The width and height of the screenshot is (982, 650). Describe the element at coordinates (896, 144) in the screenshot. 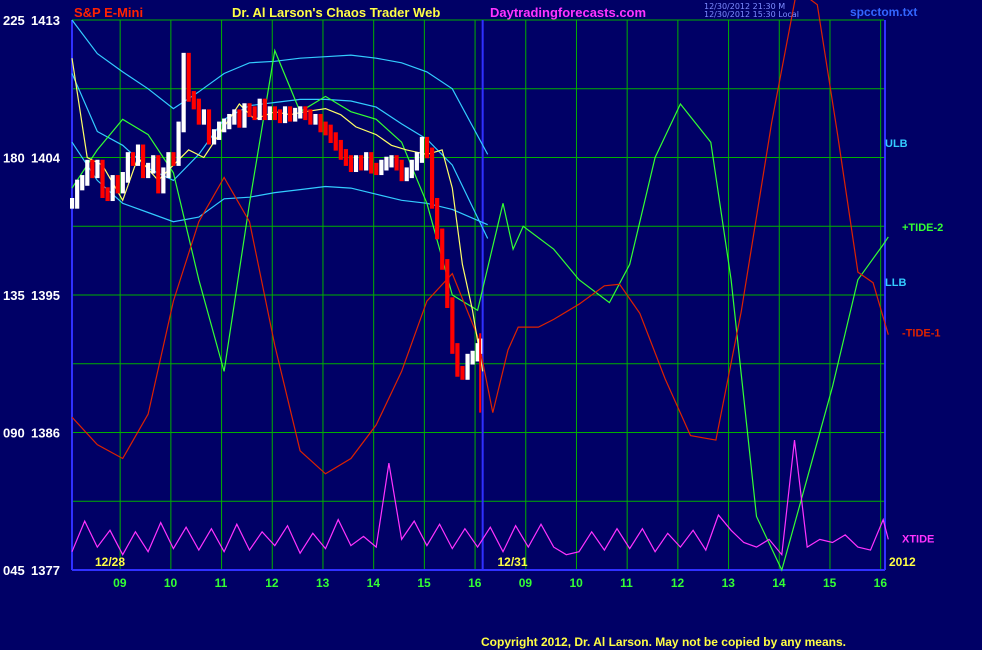

I see `series-label: ULB` at that location.